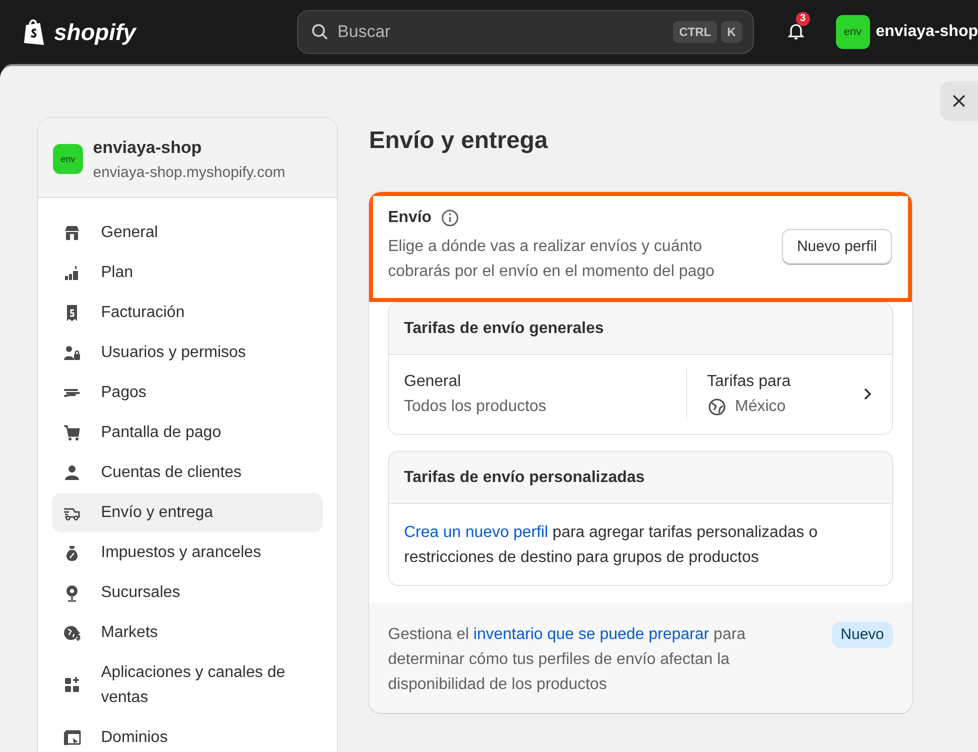  What do you see at coordinates (187, 472) in the screenshot?
I see `sidebar-item: Cuentas de clientes` at bounding box center [187, 472].